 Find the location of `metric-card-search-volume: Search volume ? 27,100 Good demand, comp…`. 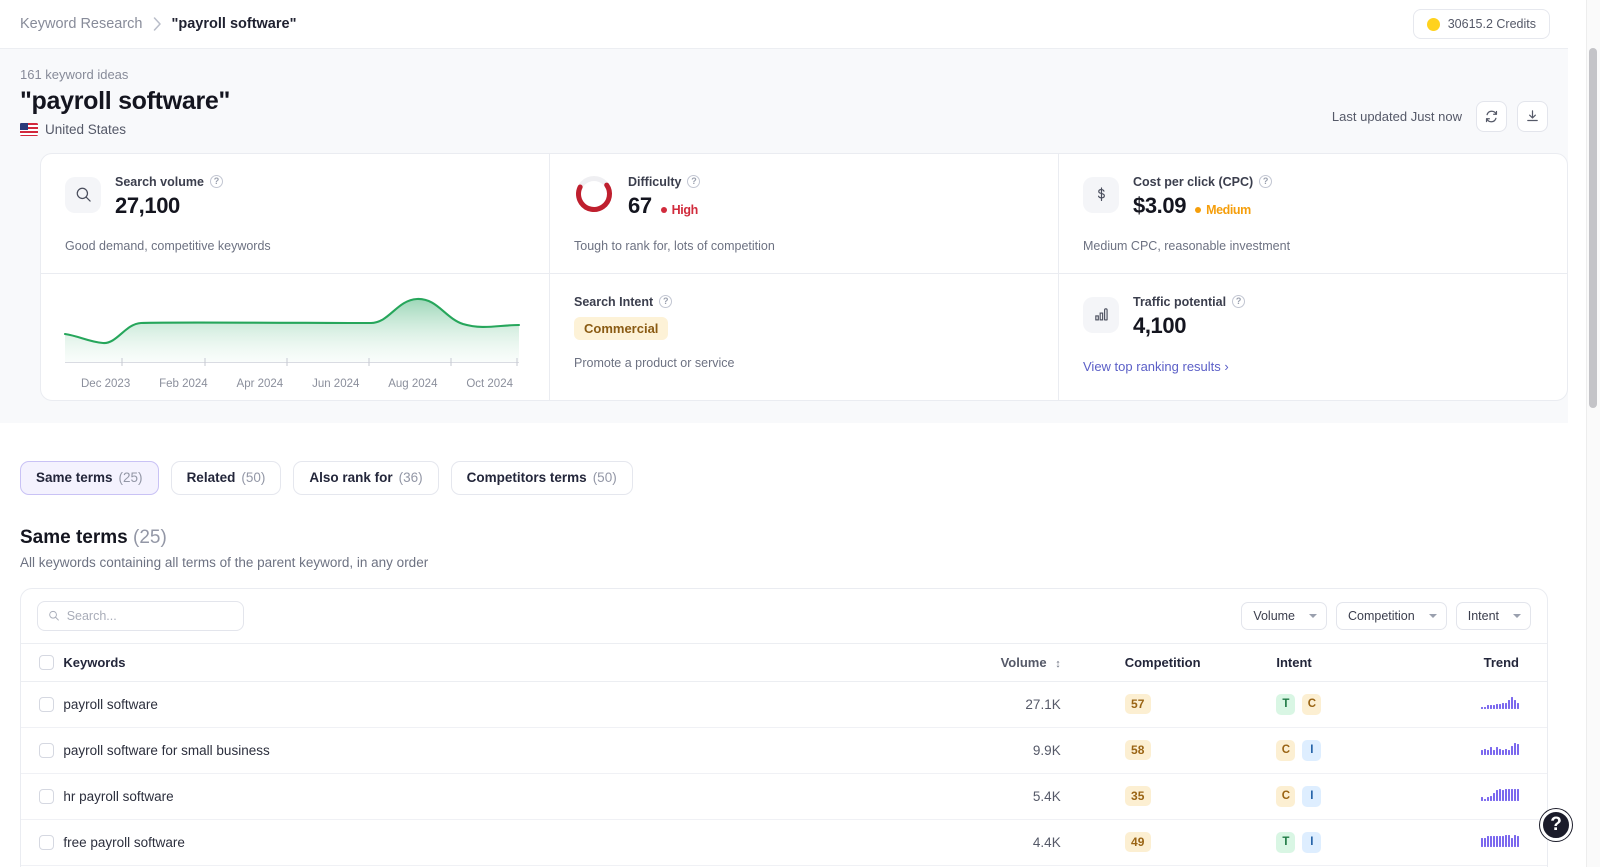

metric-card-search-volume: Search volume ? 27,100 Good demand, comp… is located at coordinates (295, 213).